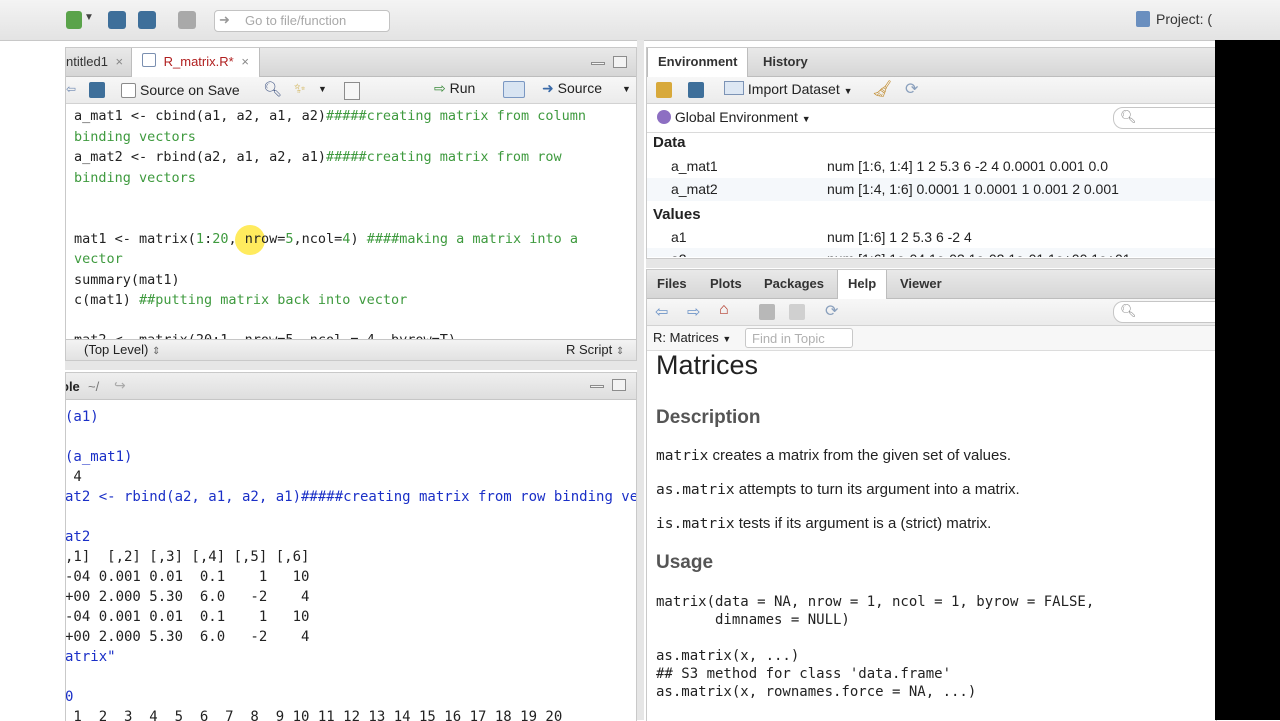 Image resolution: width=1280 pixels, height=721 pixels. I want to click on console-line: 4, so click(73, 477).